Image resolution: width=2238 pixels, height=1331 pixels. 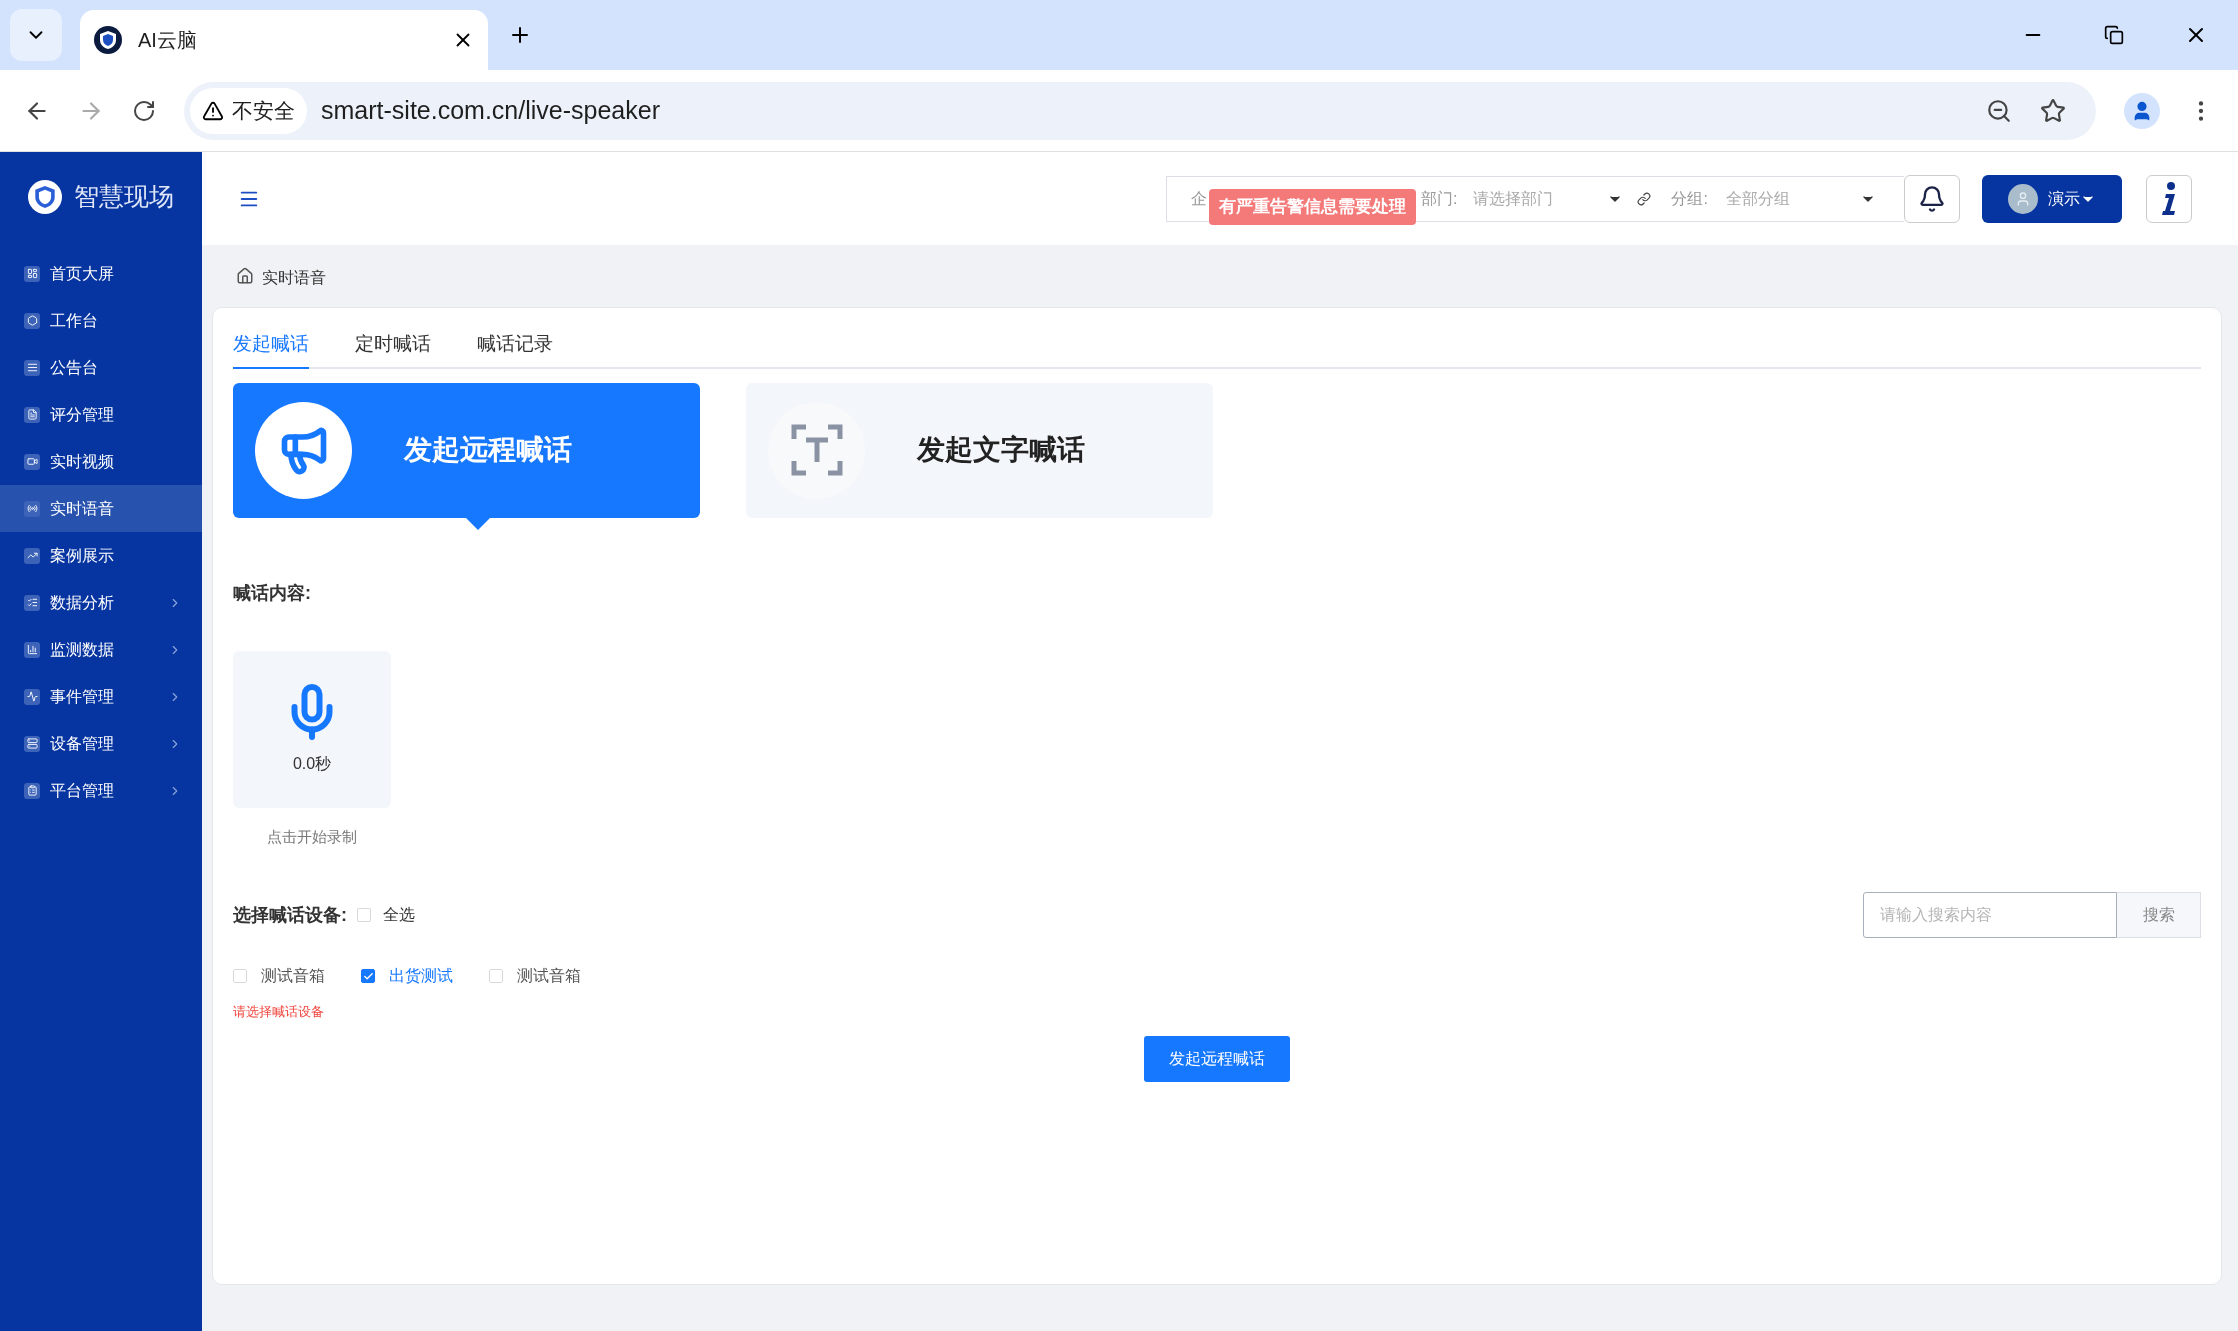 I want to click on radio-icon, so click(x=32, y=508).